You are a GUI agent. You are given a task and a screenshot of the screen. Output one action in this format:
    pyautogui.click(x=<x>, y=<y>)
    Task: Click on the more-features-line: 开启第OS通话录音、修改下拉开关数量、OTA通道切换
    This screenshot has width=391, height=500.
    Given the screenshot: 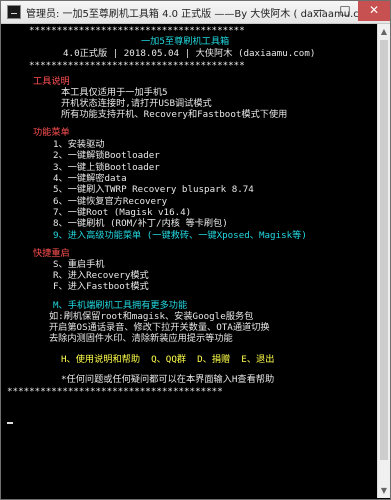 What is the action you would take?
    pyautogui.click(x=159, y=327)
    